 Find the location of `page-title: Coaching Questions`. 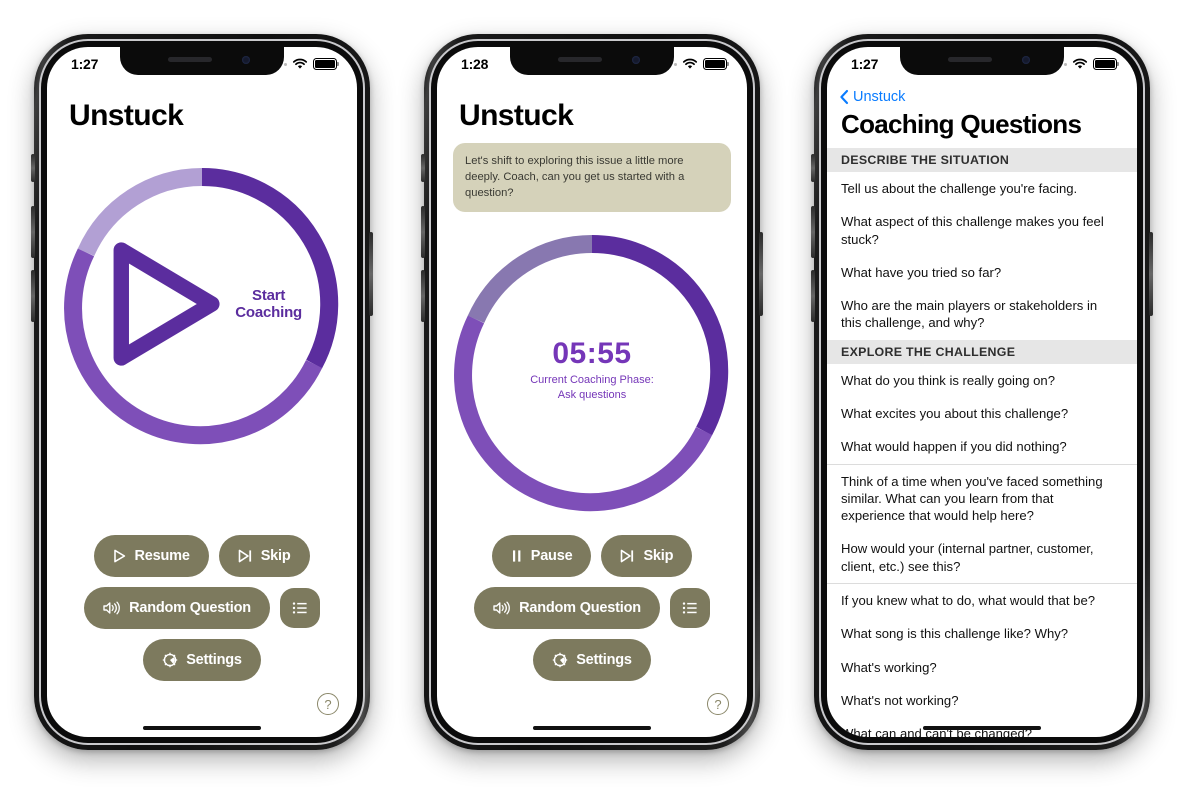

page-title: Coaching Questions is located at coordinates (961, 124).